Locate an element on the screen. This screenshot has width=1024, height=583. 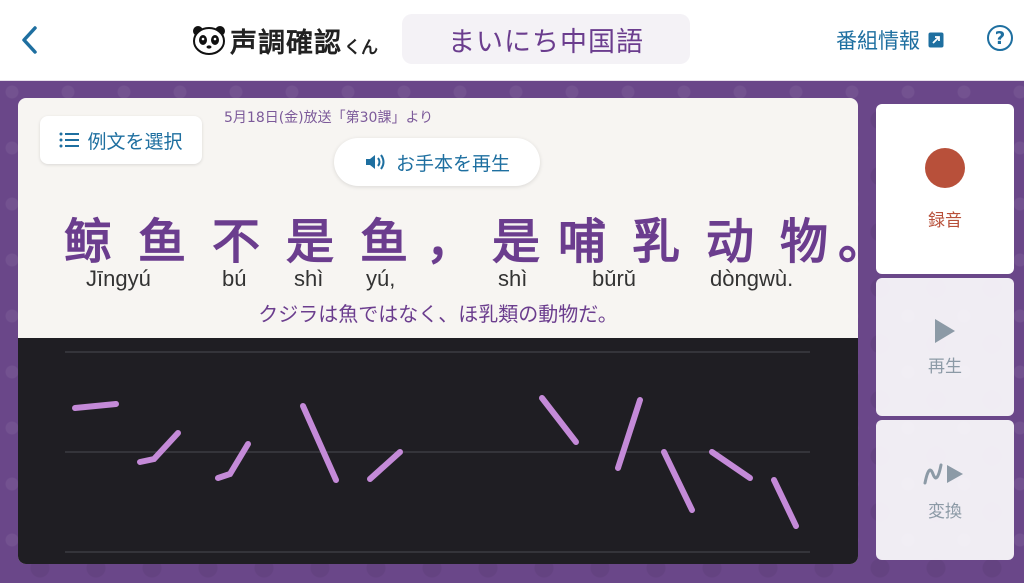
play-sample-button: お手本を再生 is located at coordinates (437, 162).